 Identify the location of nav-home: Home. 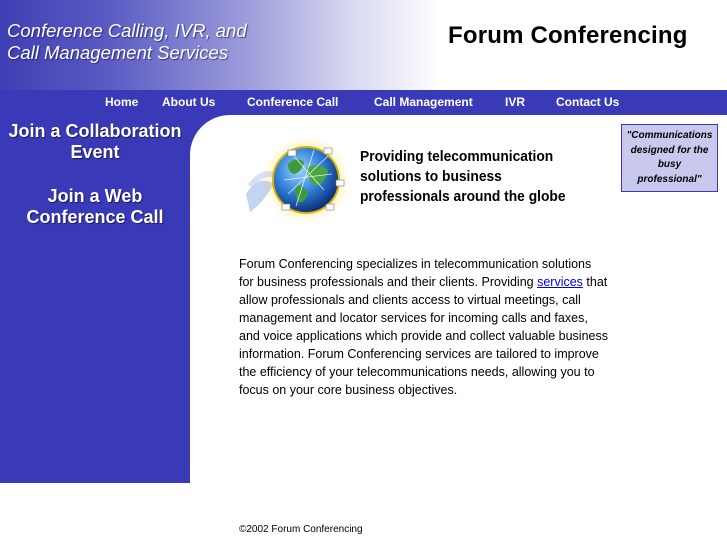
(121, 102).